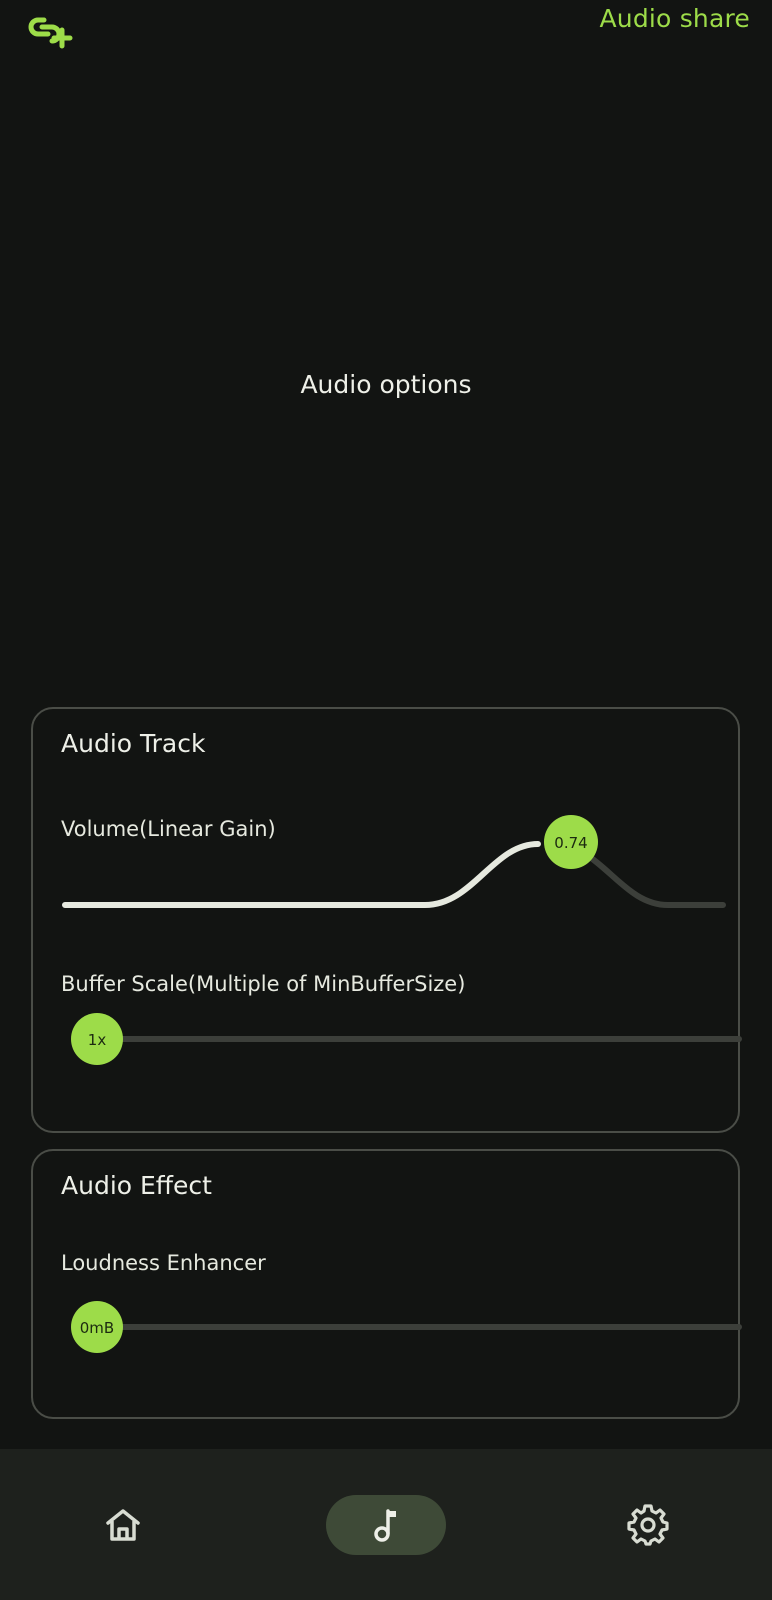 Image resolution: width=772 pixels, height=1600 pixels. Describe the element at coordinates (163, 1263) in the screenshot. I see `loudness-enhancer-label: Loudness Enhancer` at that location.